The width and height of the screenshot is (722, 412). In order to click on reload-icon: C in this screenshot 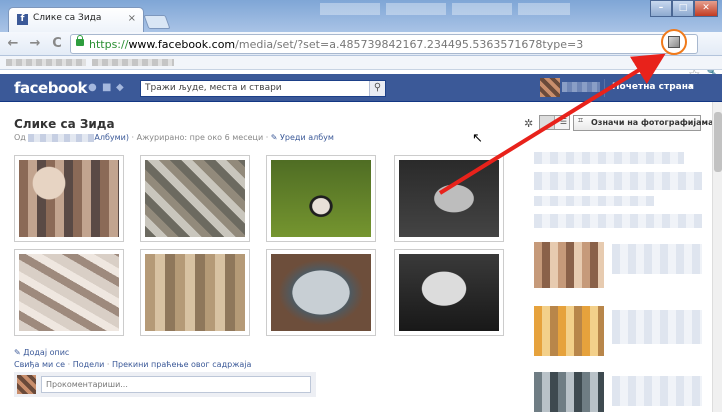, I will do `click(57, 44)`.